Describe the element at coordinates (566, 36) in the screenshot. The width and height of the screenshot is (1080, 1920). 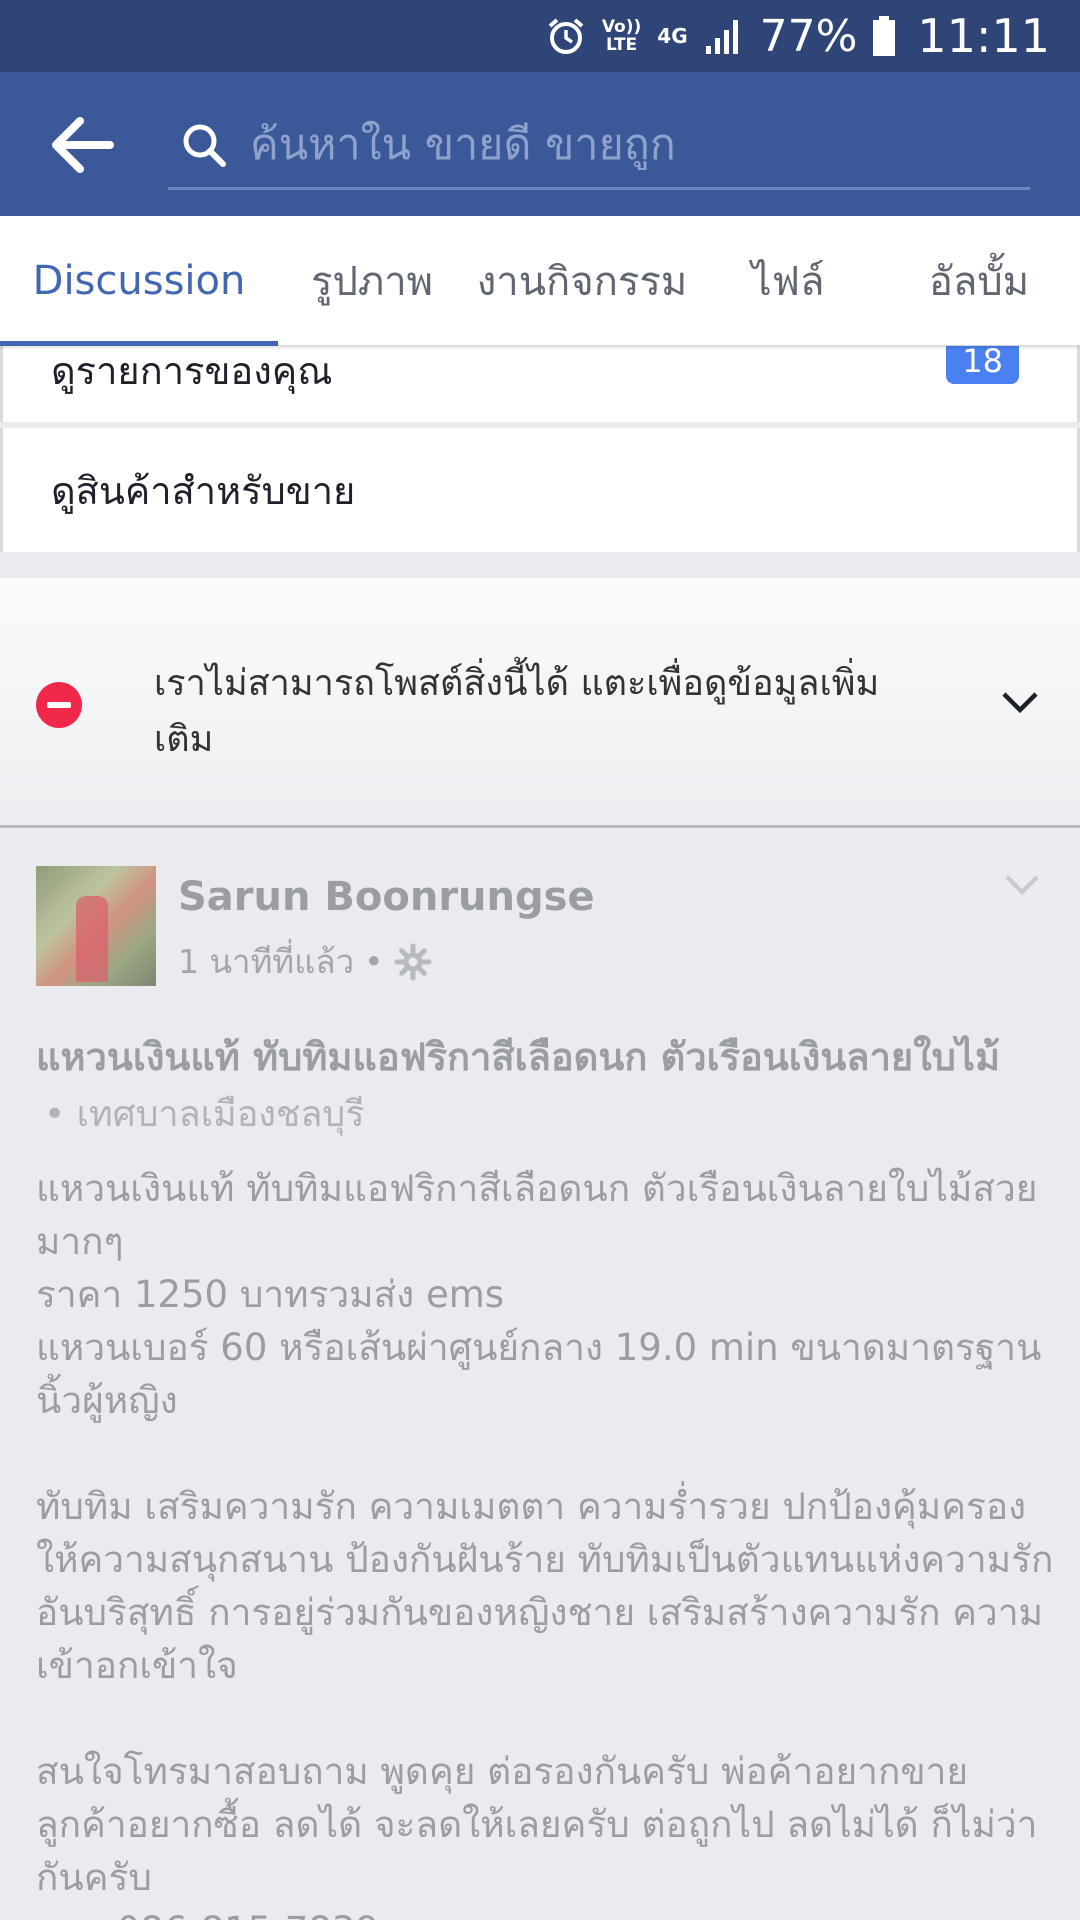
I see `alarm-icon` at that location.